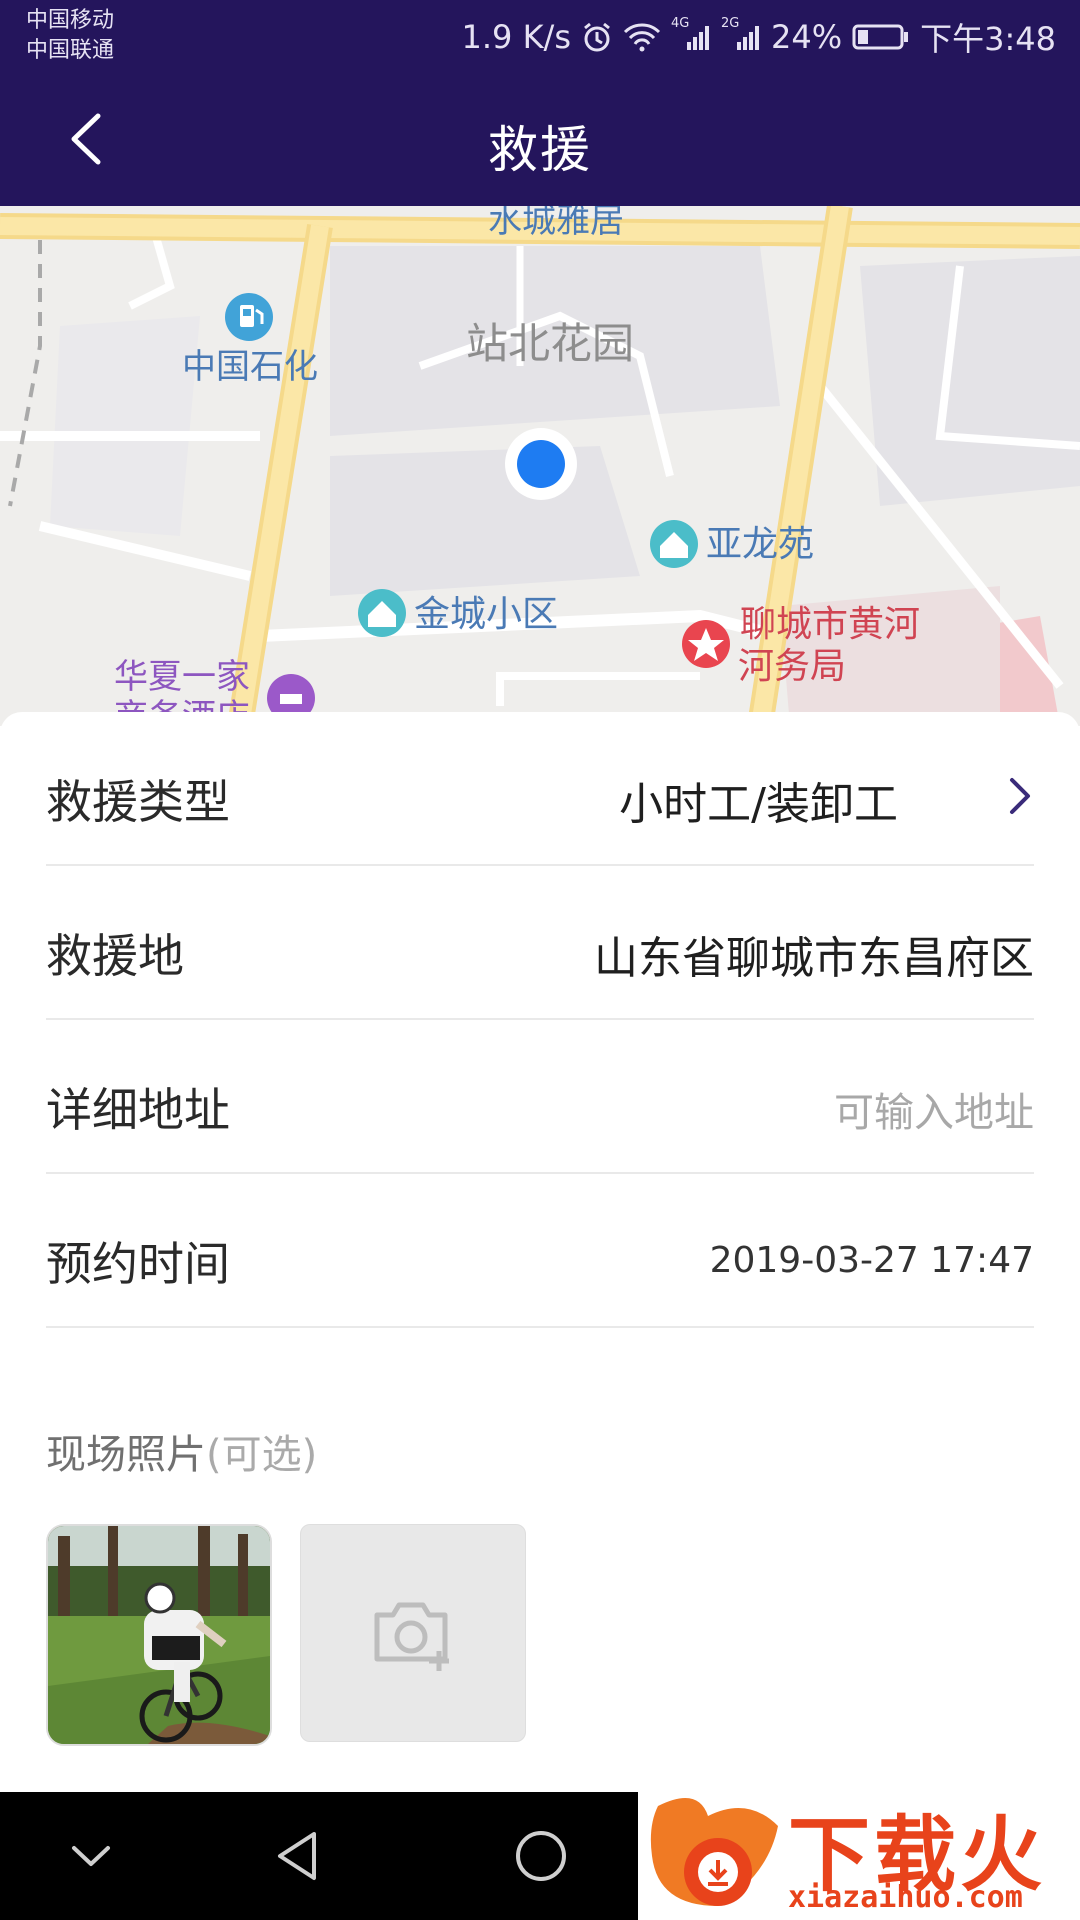 The width and height of the screenshot is (1080, 1920). Describe the element at coordinates (880, 37) in the screenshot. I see `battery-icon` at that location.